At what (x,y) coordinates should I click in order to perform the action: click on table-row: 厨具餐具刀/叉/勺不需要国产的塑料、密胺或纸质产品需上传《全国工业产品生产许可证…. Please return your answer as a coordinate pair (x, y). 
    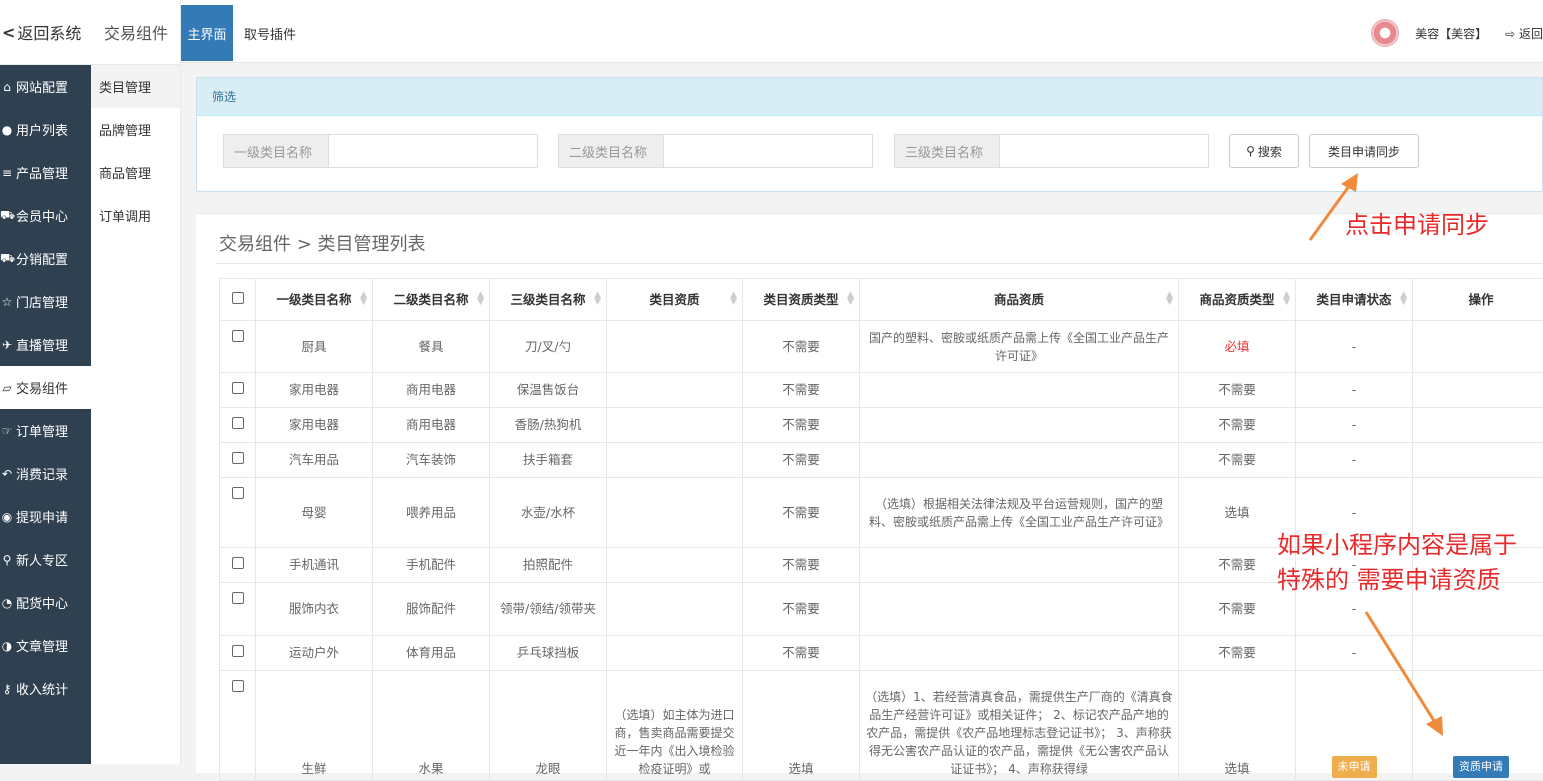
    Looking at the image, I should click on (881, 347).